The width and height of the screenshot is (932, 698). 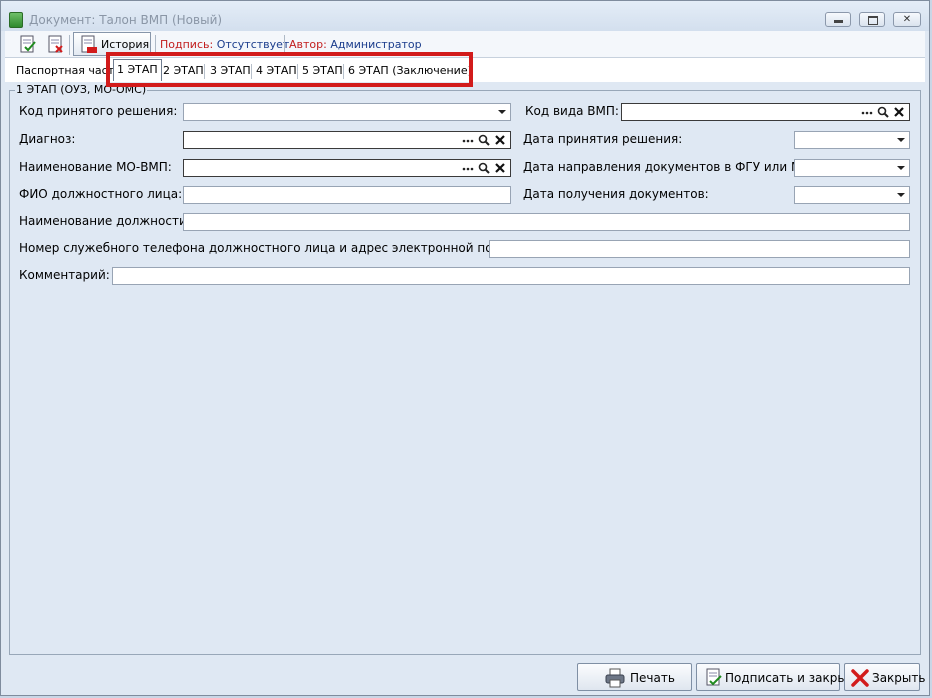 I want to click on mo-vmp-name-field, so click(x=347, y=168).